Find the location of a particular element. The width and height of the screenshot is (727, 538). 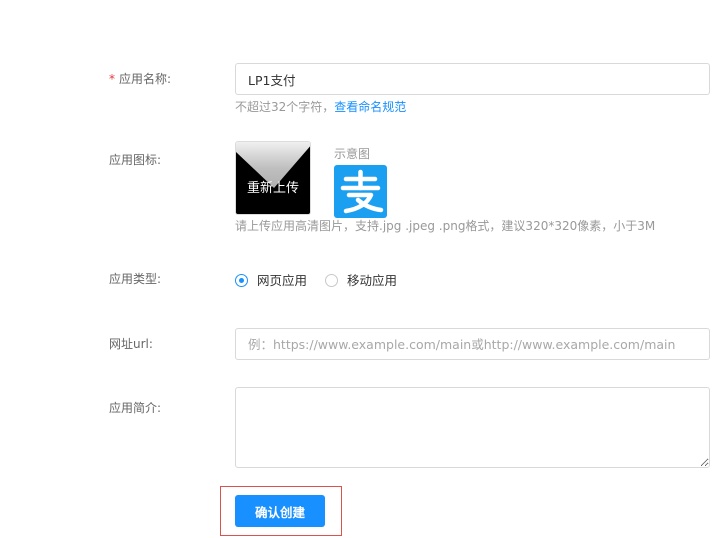

app-name-input is located at coordinates (472, 79).